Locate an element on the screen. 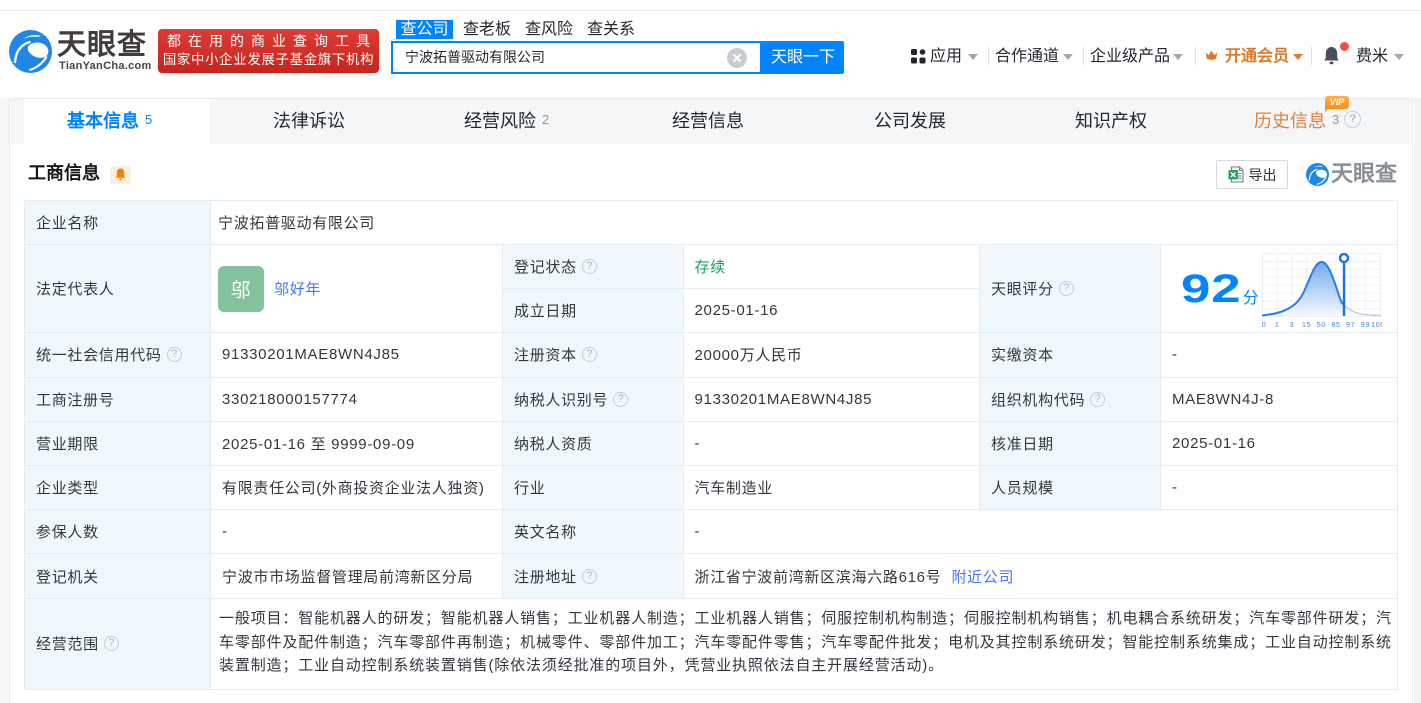  svg-text: 97 is located at coordinates (1350, 325).